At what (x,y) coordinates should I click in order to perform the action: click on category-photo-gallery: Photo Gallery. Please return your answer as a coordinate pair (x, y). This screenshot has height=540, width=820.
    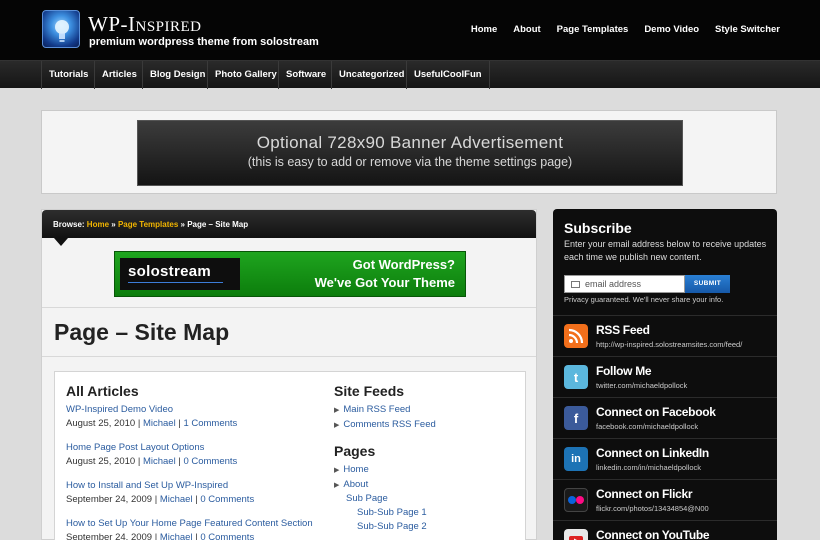
    Looking at the image, I should click on (245, 75).